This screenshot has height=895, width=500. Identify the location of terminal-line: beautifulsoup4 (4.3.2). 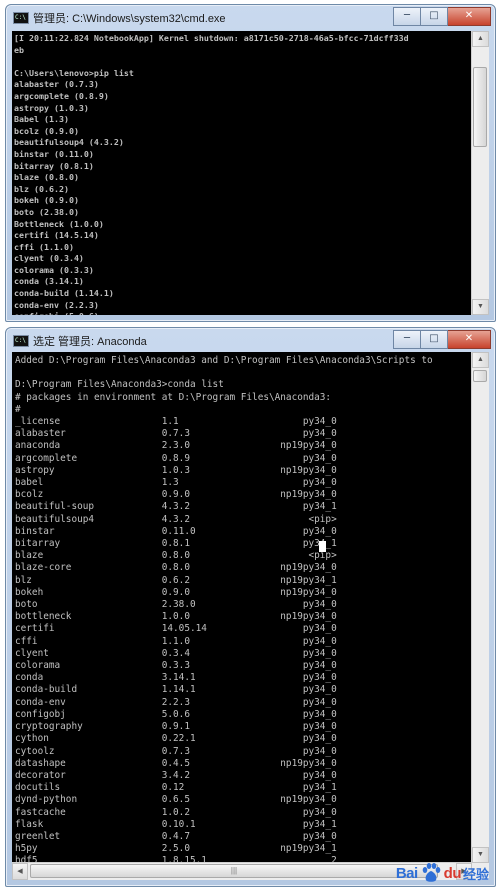
(69, 142).